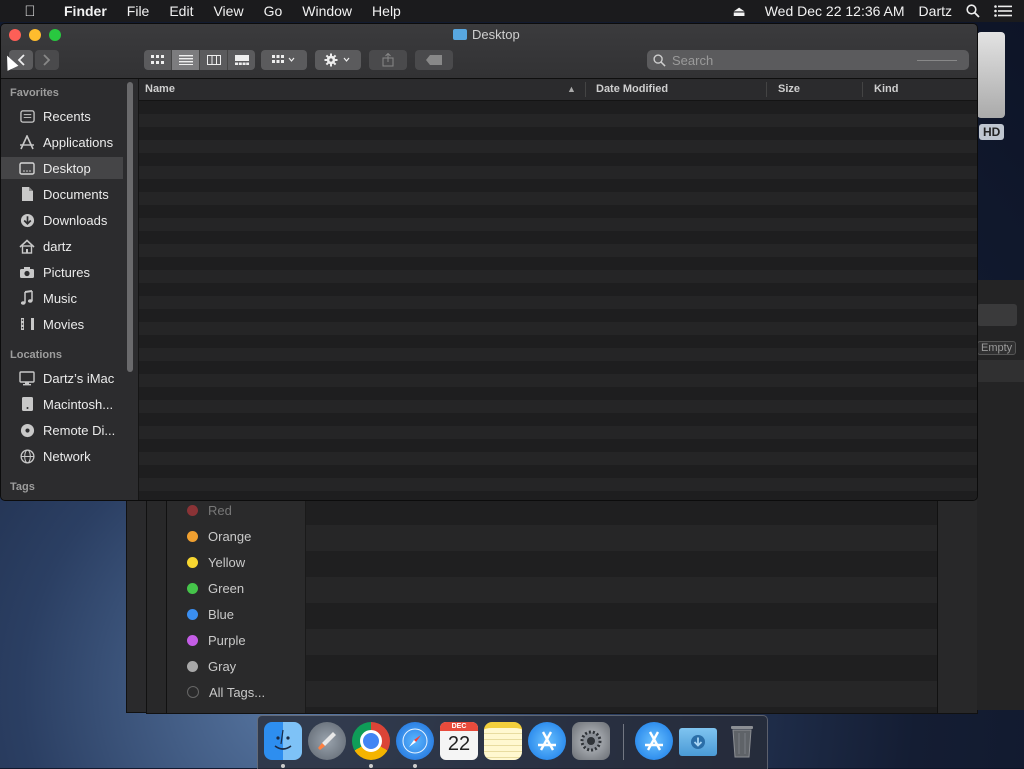 The height and width of the screenshot is (769, 1024). Describe the element at coordinates (808, 60) in the screenshot. I see `search-field: Search` at that location.